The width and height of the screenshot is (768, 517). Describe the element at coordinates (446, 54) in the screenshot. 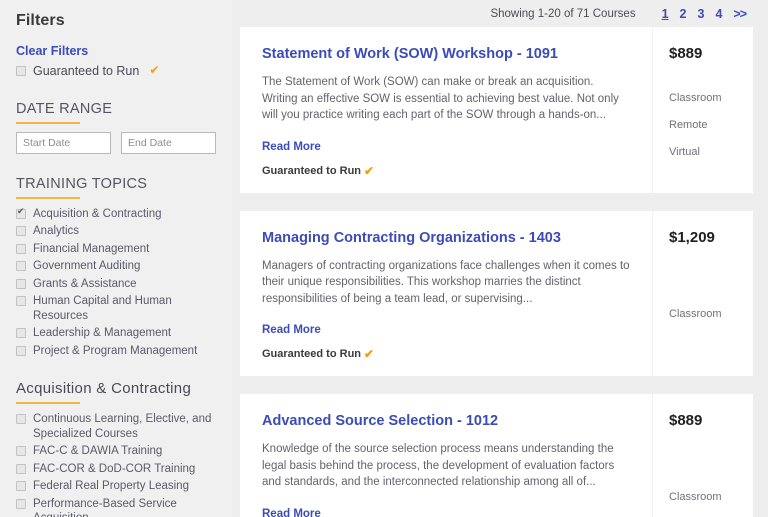

I see `course-title-link: Statement of Work (SOW) Workshop - 1091` at that location.